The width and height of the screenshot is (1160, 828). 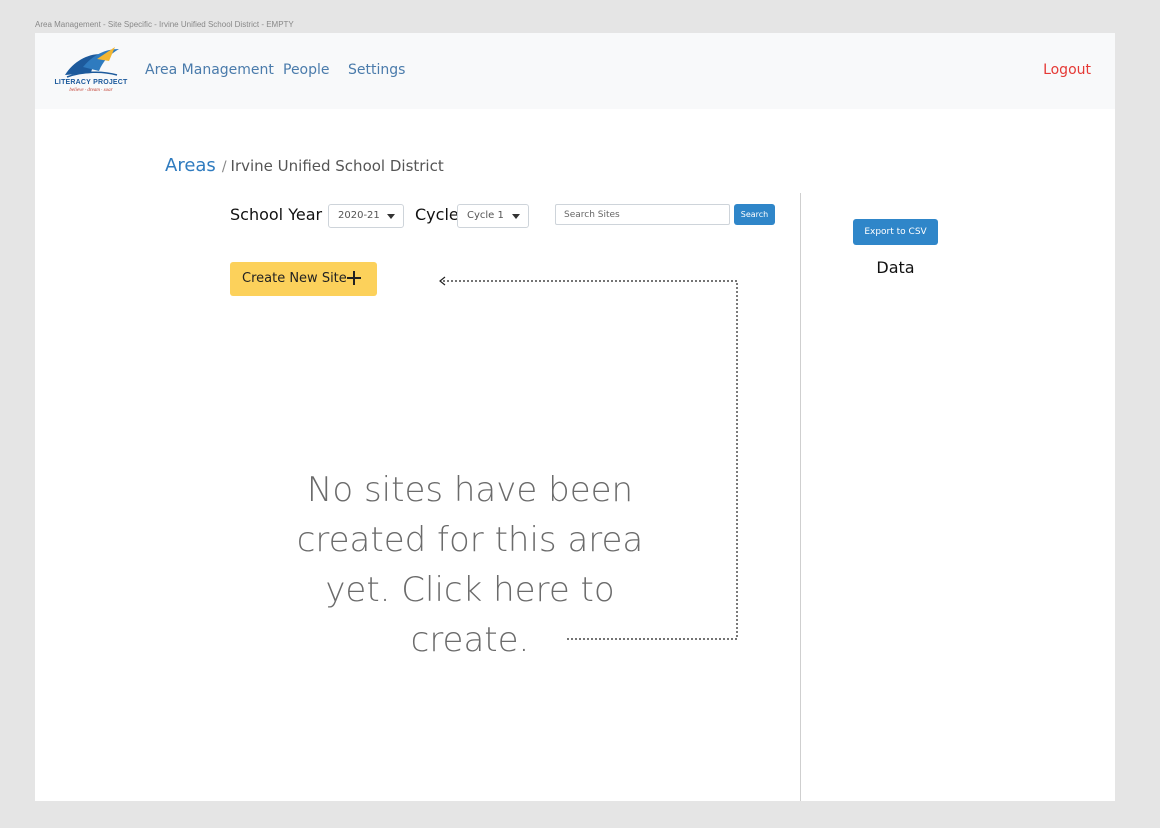 What do you see at coordinates (190, 165) in the screenshot?
I see `breadcrumb-areas-link: Areas` at bounding box center [190, 165].